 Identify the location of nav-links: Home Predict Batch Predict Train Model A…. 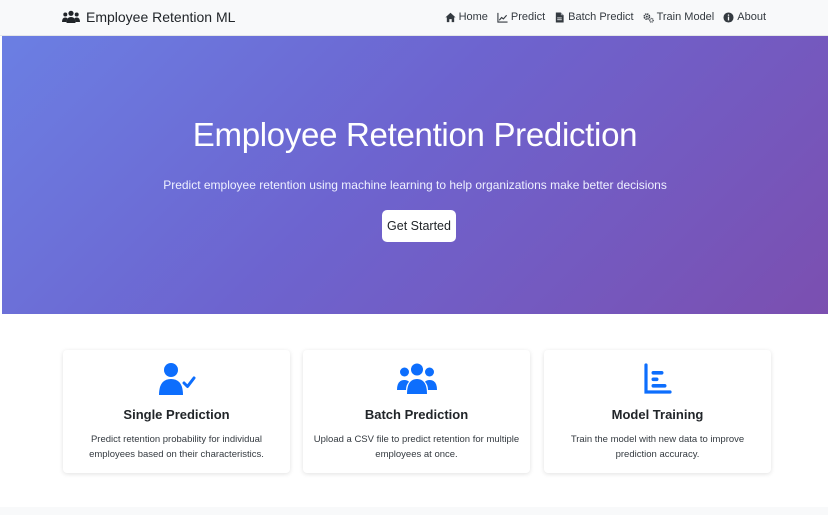
(605, 17).